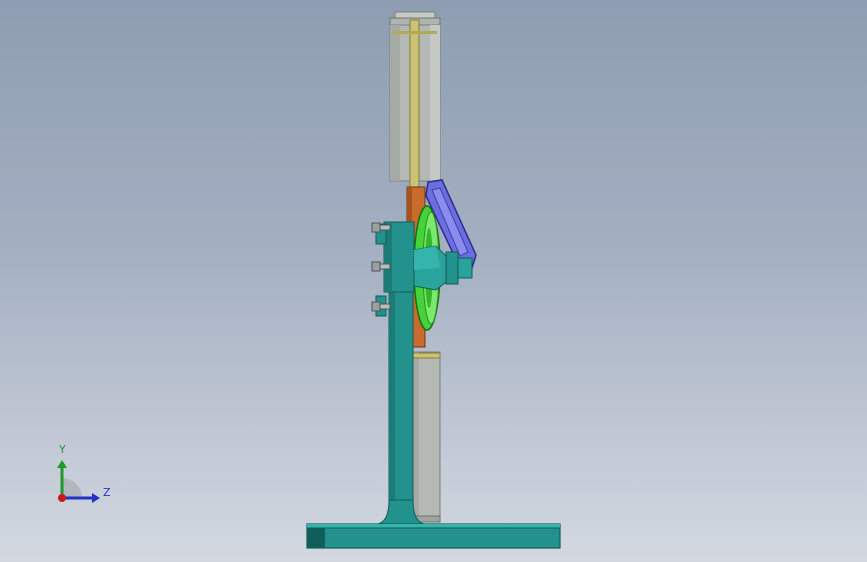  I want to click on lower-cylinder, so click(426, 437).